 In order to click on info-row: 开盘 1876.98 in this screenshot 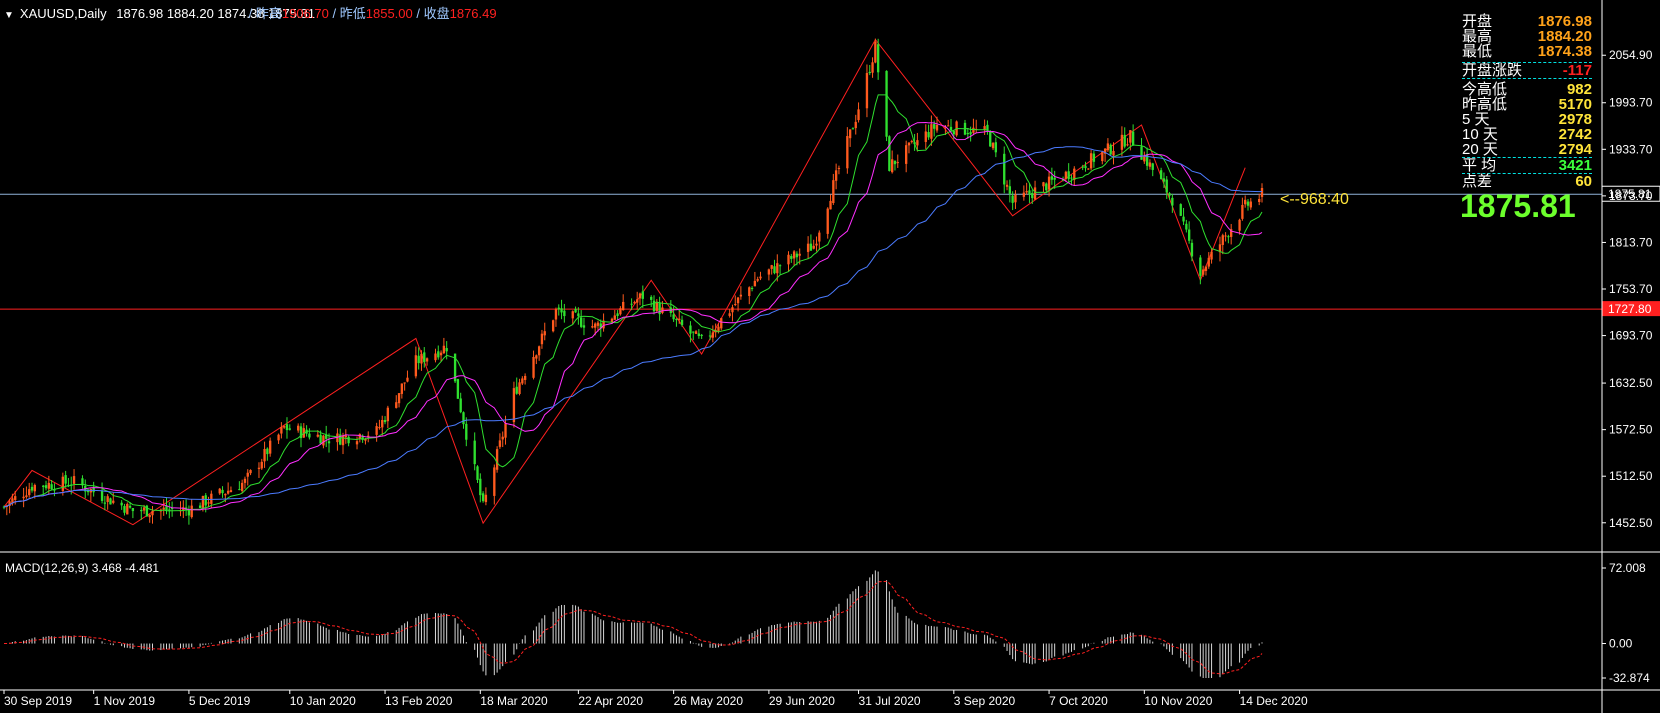, I will do `click(1527, 21)`.